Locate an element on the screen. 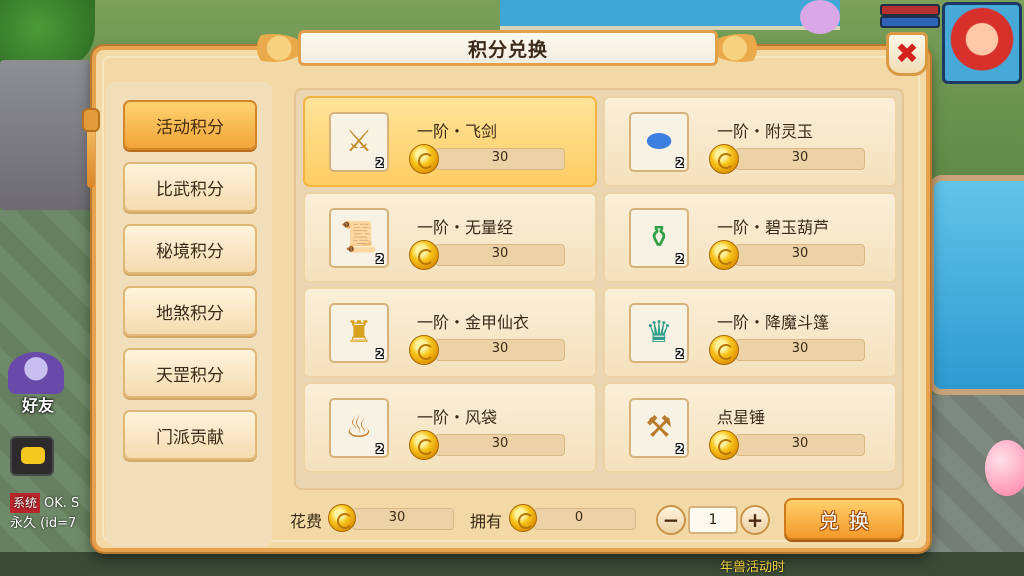 This screenshot has width=1024, height=576. item-card: 📜 2 一阶・无量经 30 is located at coordinates (450, 237).